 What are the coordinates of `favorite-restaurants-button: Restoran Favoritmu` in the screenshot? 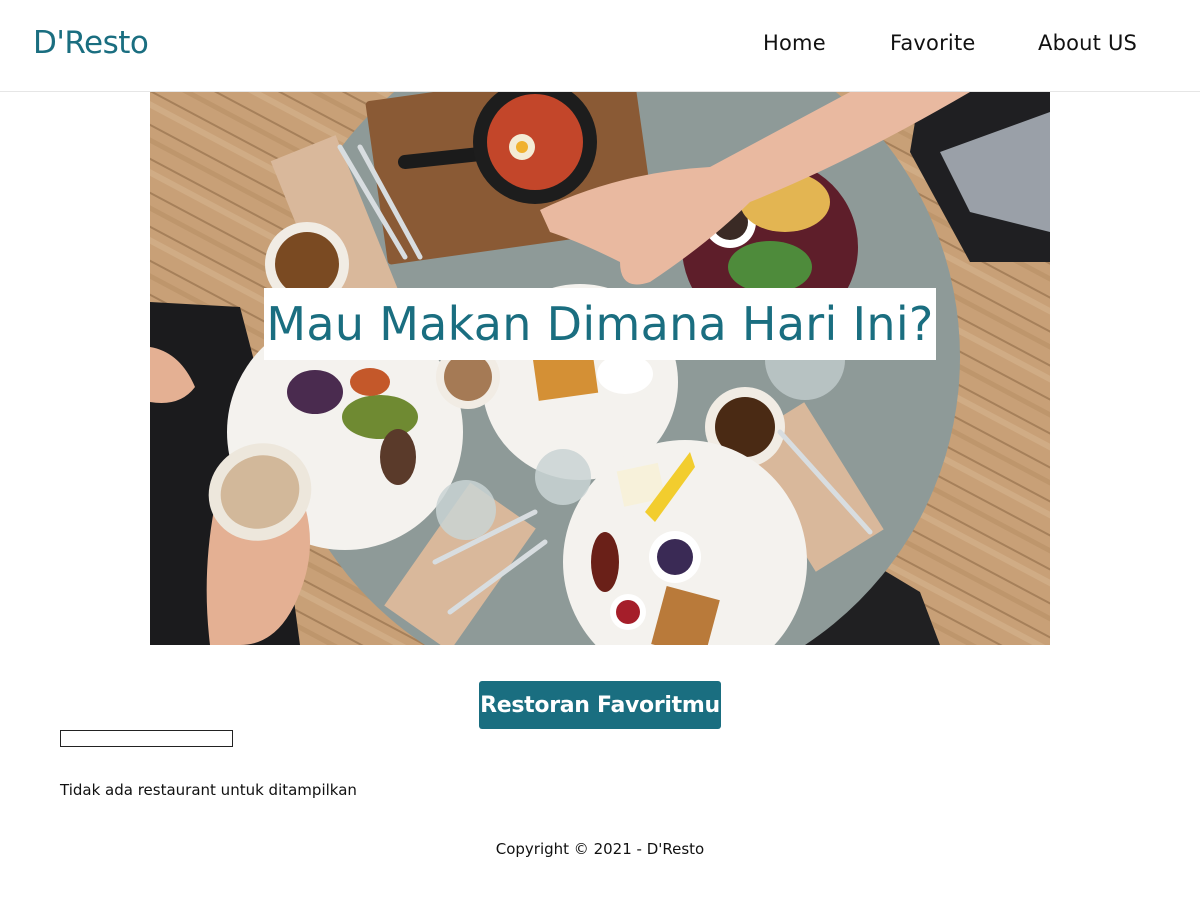 It's located at (600, 705).